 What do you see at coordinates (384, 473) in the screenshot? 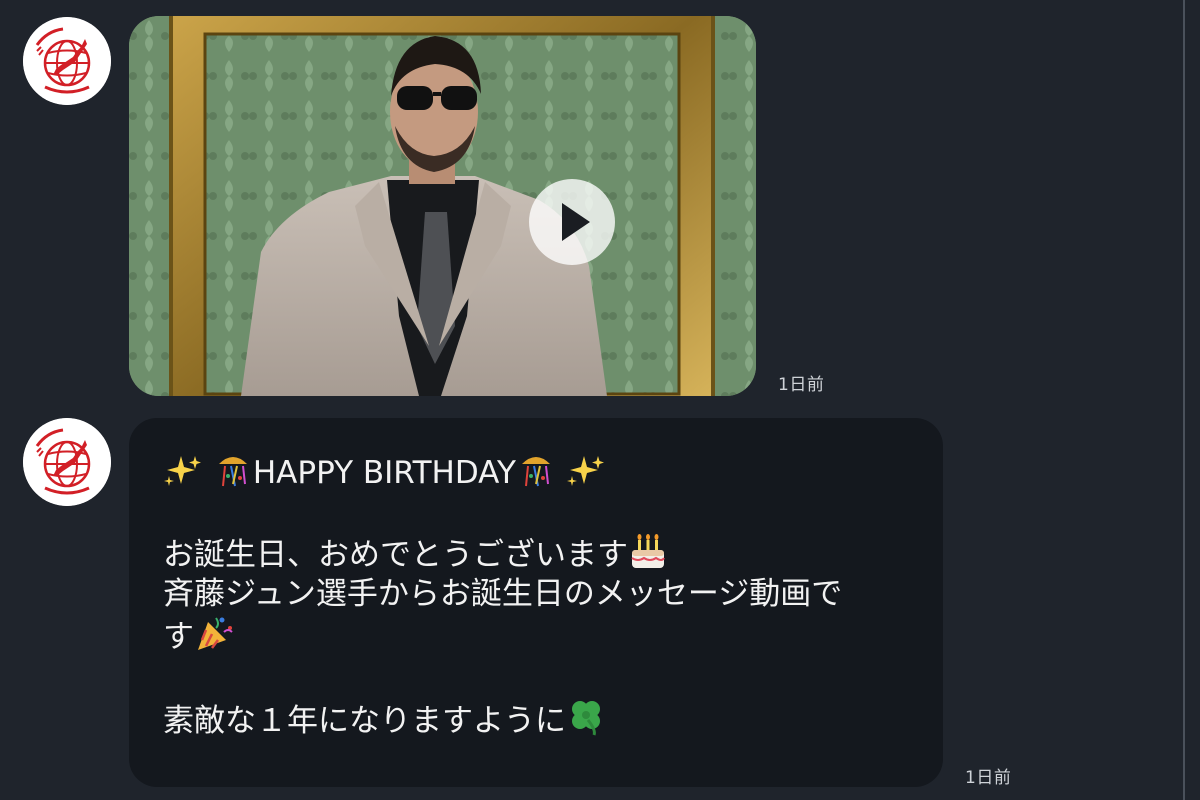
I see `message-heading: HAPPY BIRTHDAY` at bounding box center [384, 473].